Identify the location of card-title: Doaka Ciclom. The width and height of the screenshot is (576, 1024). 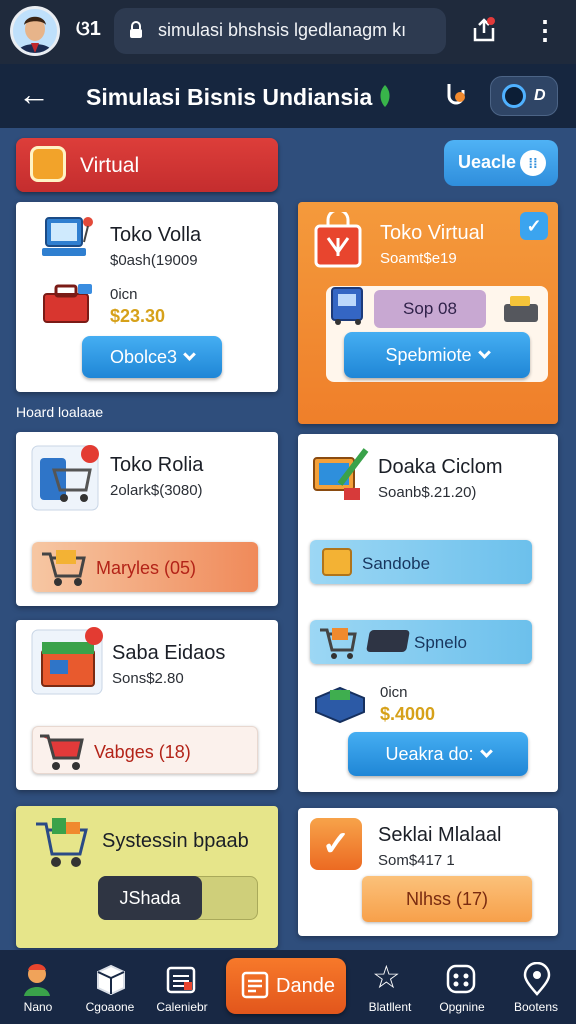
(440, 467).